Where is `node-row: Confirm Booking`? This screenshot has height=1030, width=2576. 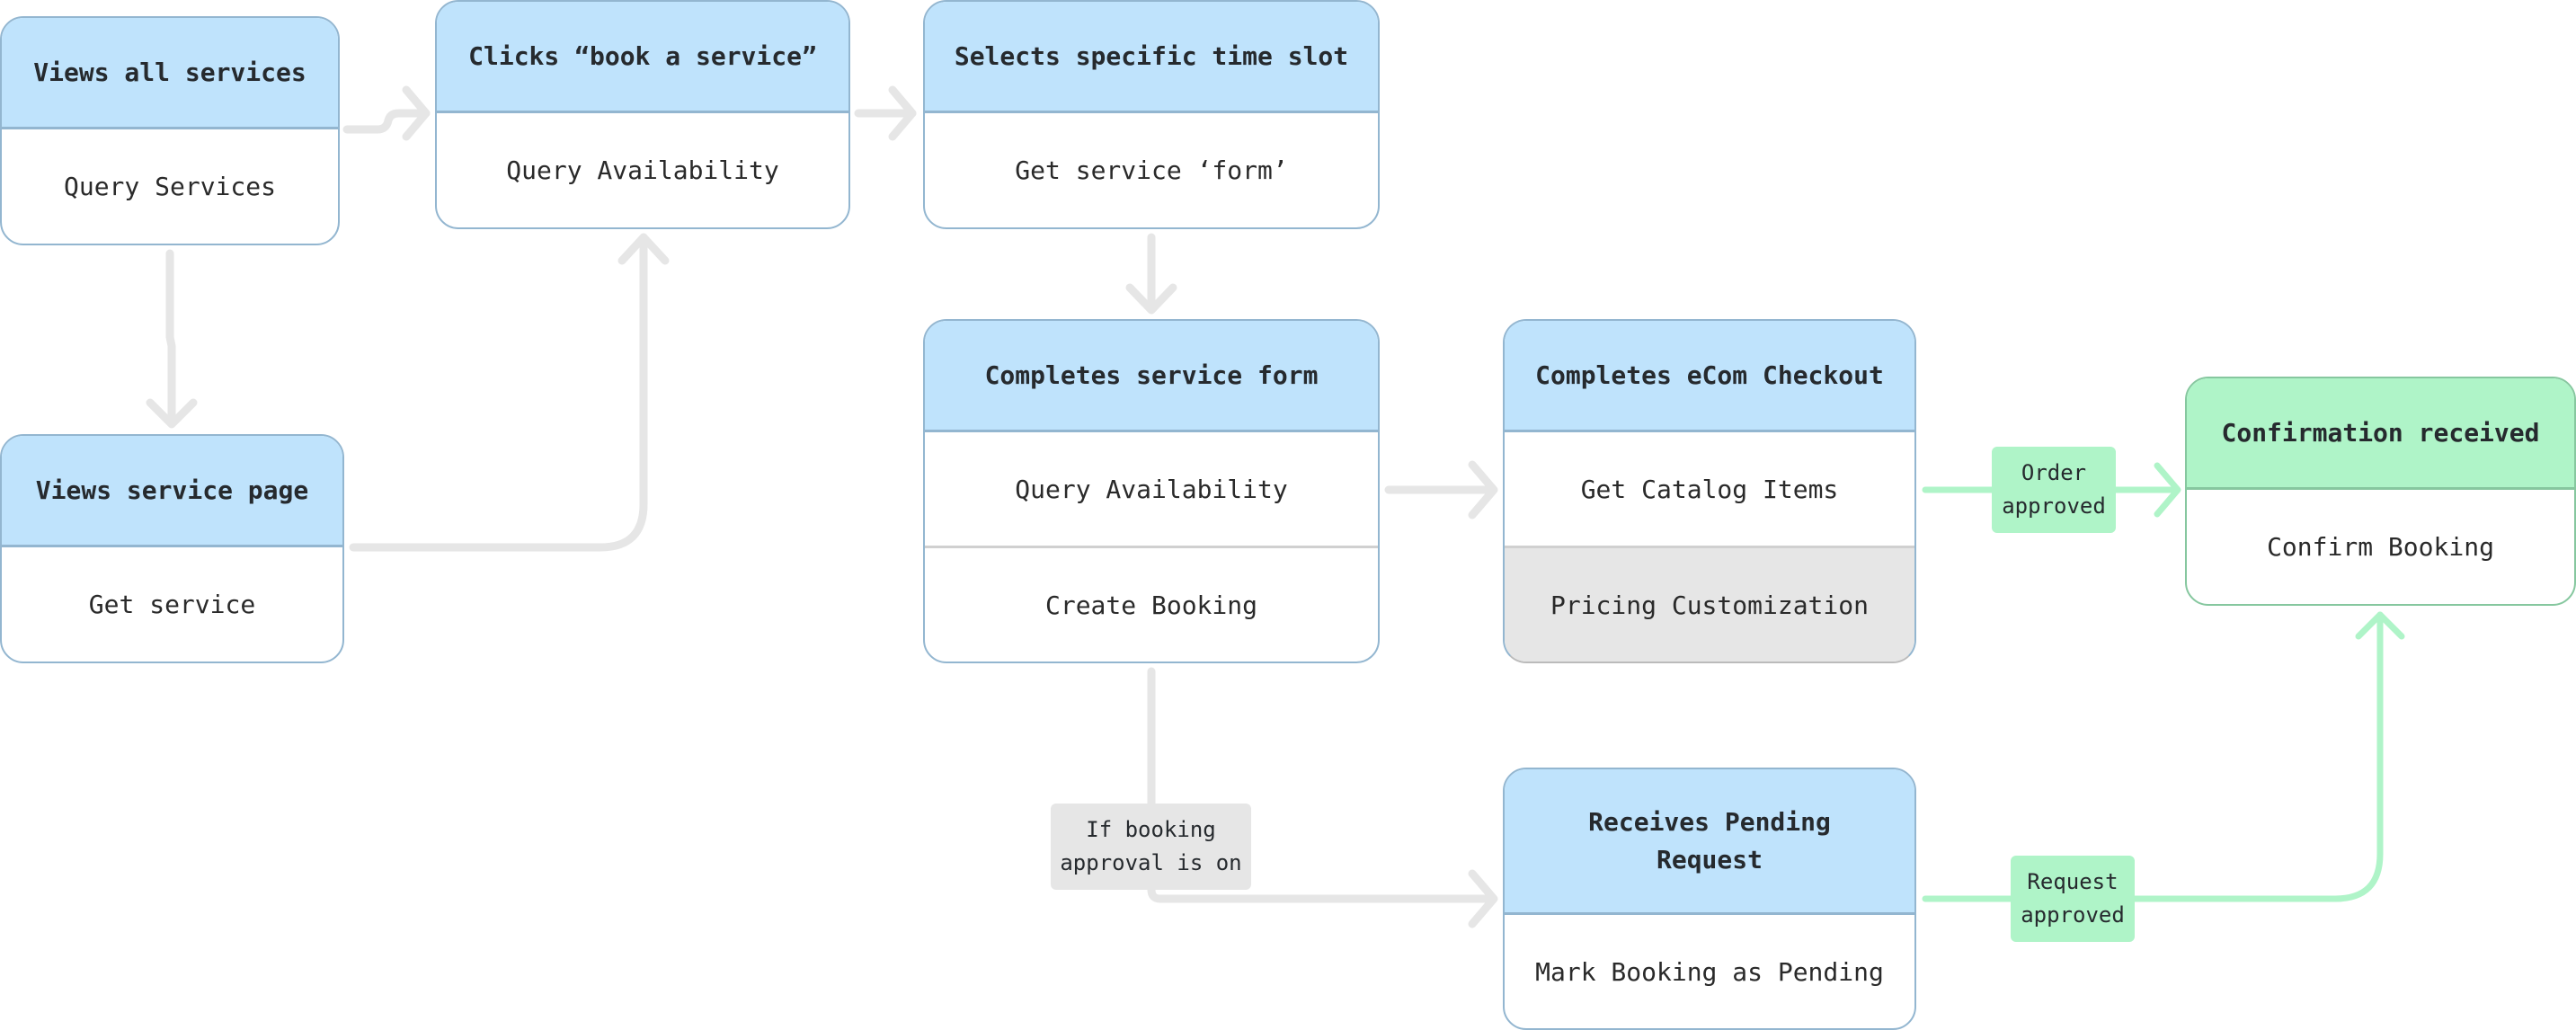
node-row: Confirm Booking is located at coordinates (2380, 547).